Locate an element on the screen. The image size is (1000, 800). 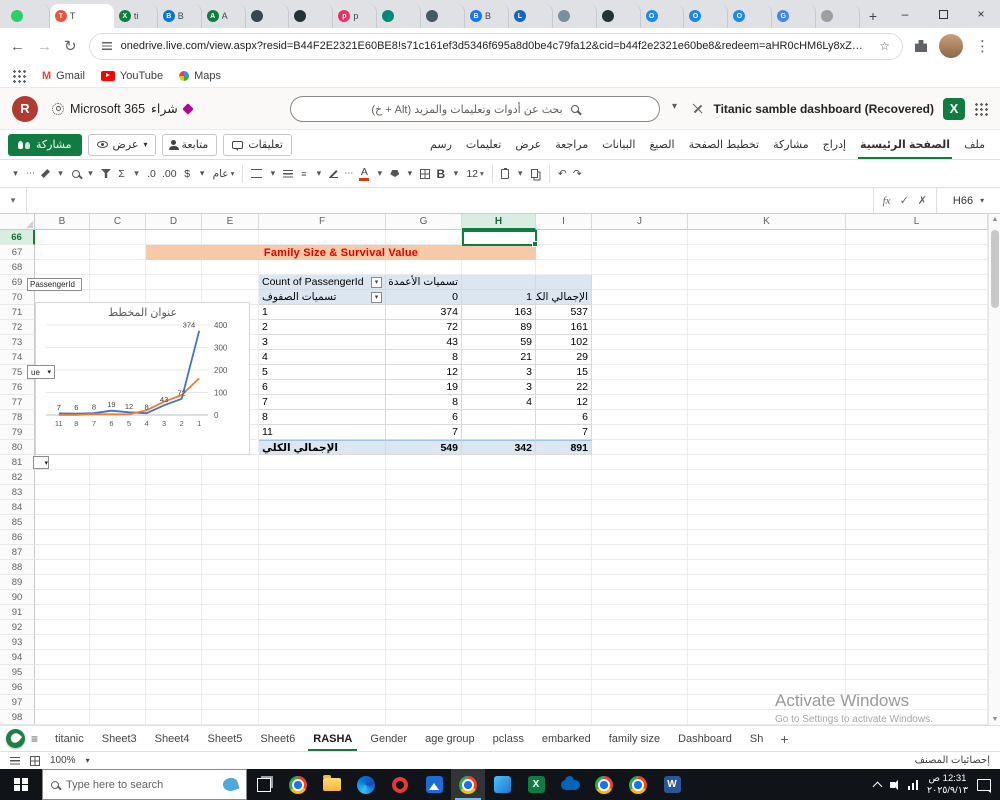
cell-D84 is located at coordinates (174, 507).